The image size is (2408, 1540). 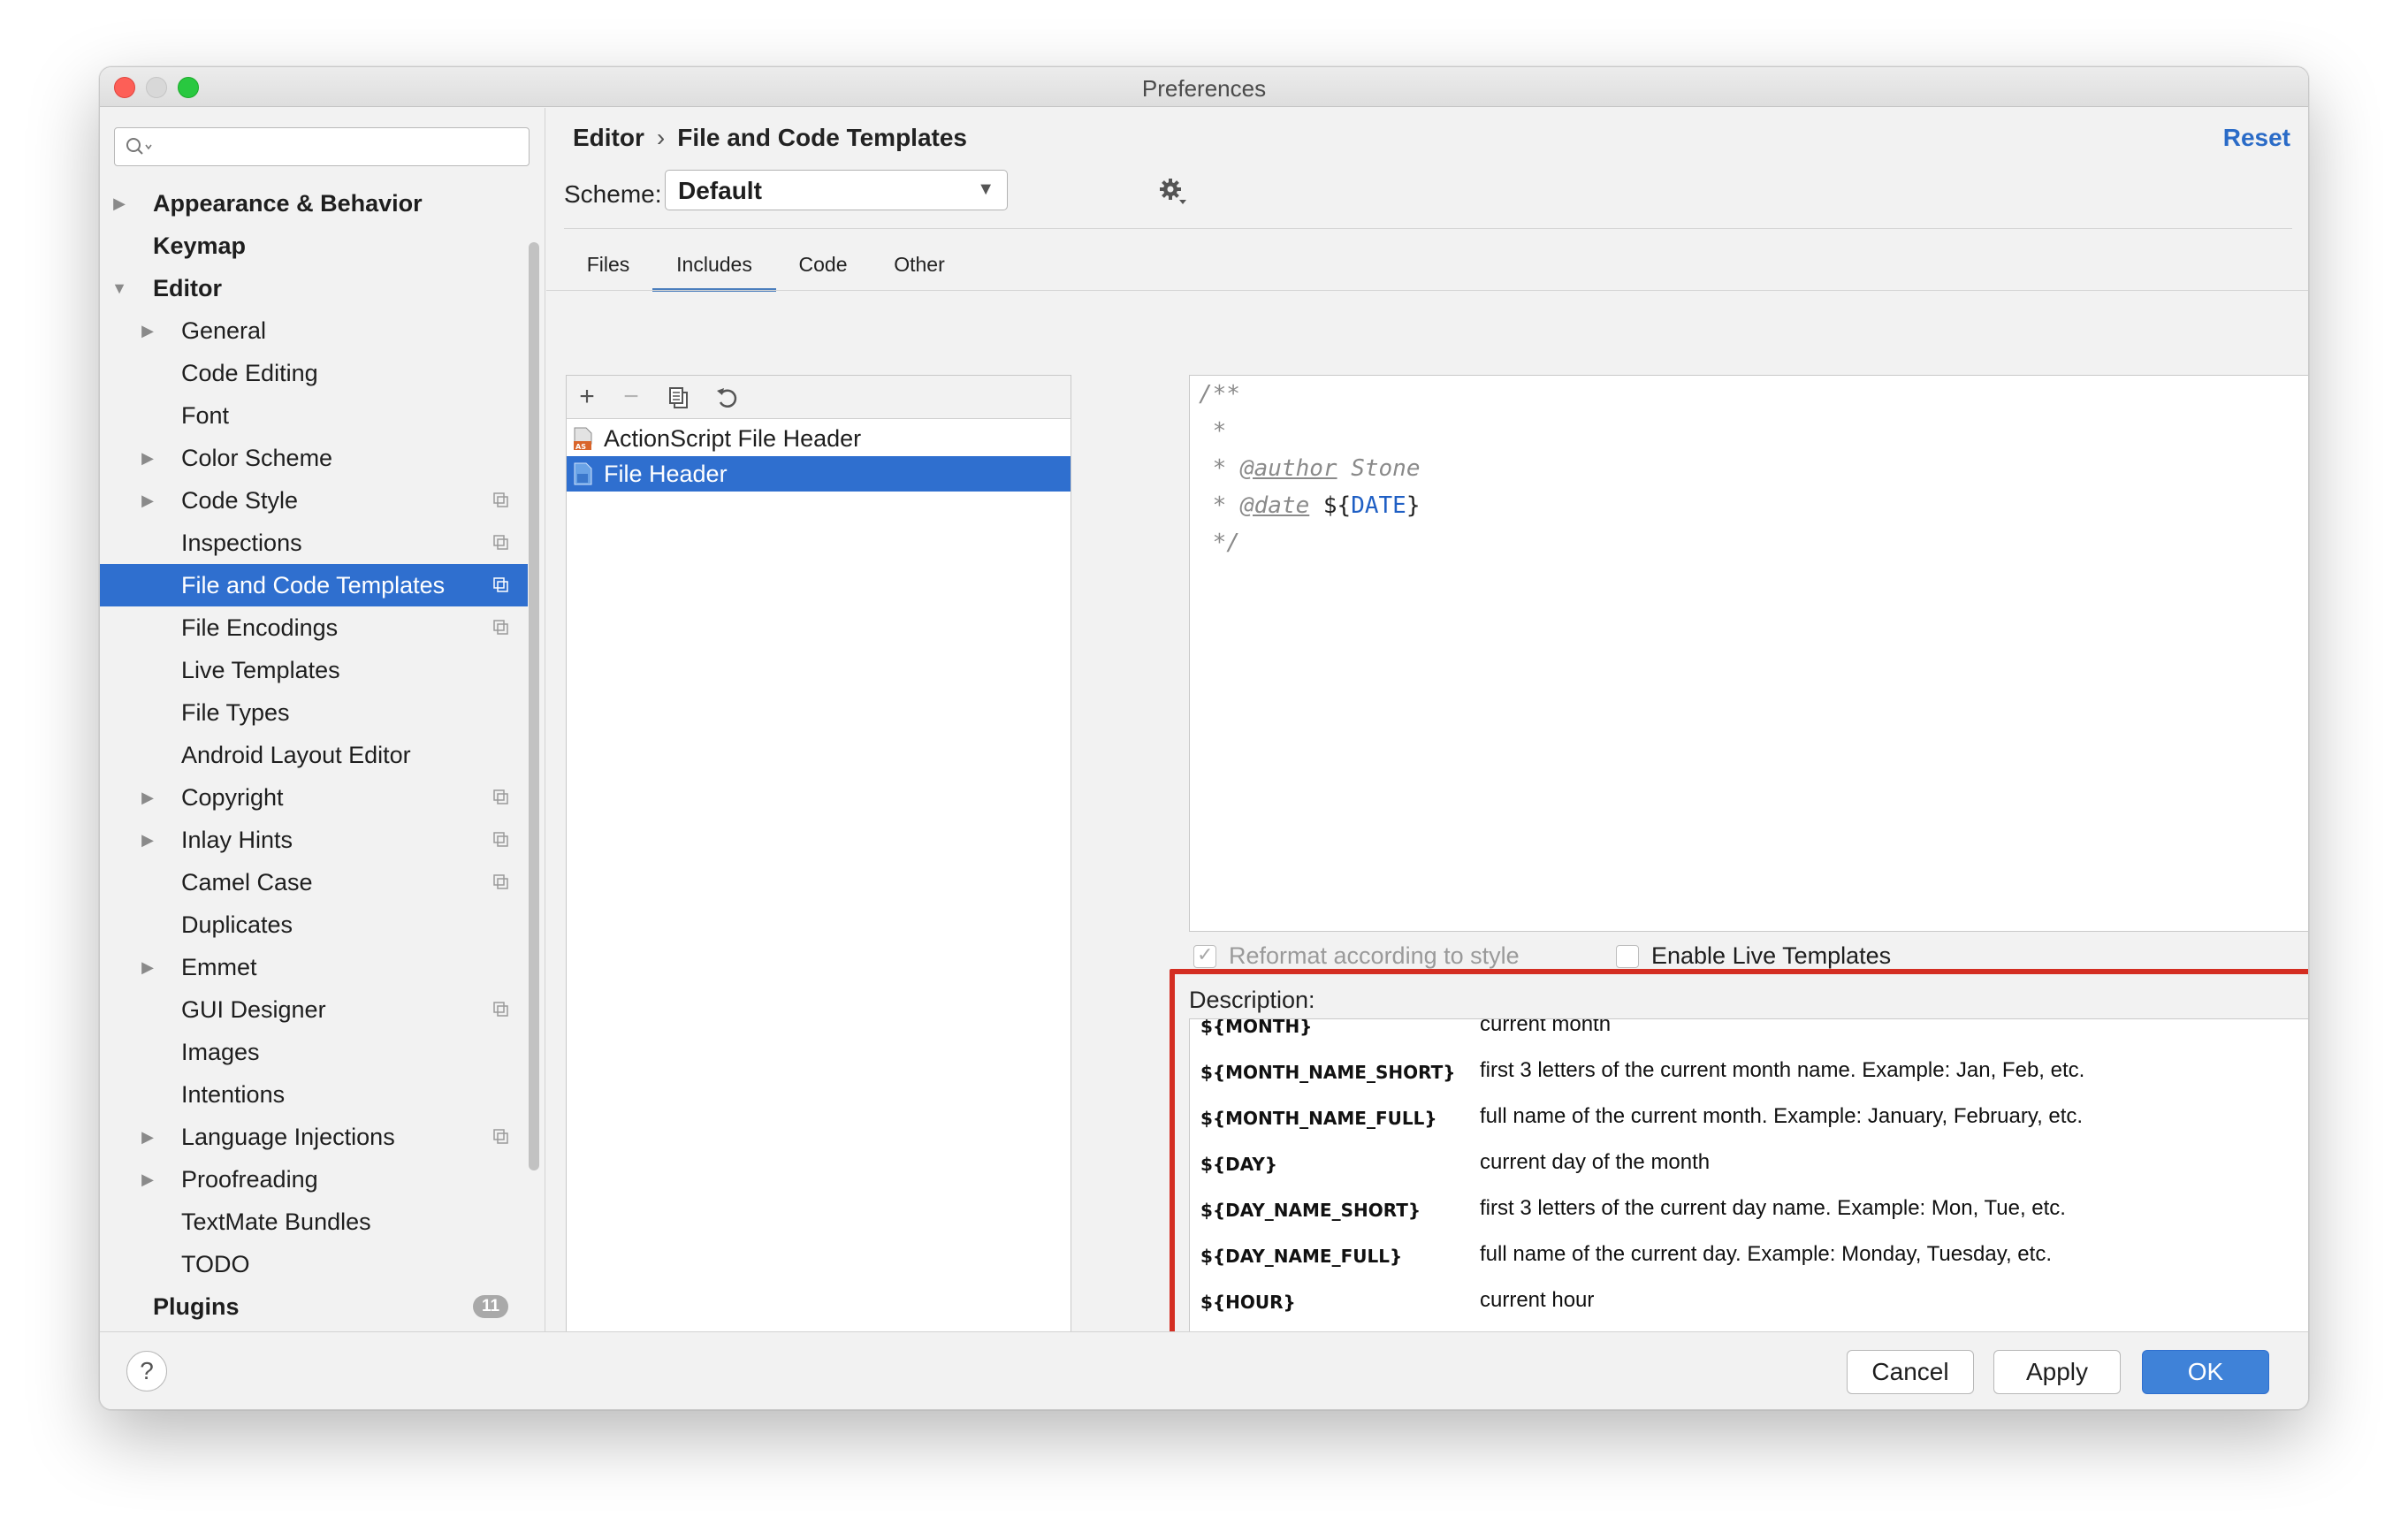 What do you see at coordinates (1627, 956) in the screenshot?
I see `live-templates-checkbox` at bounding box center [1627, 956].